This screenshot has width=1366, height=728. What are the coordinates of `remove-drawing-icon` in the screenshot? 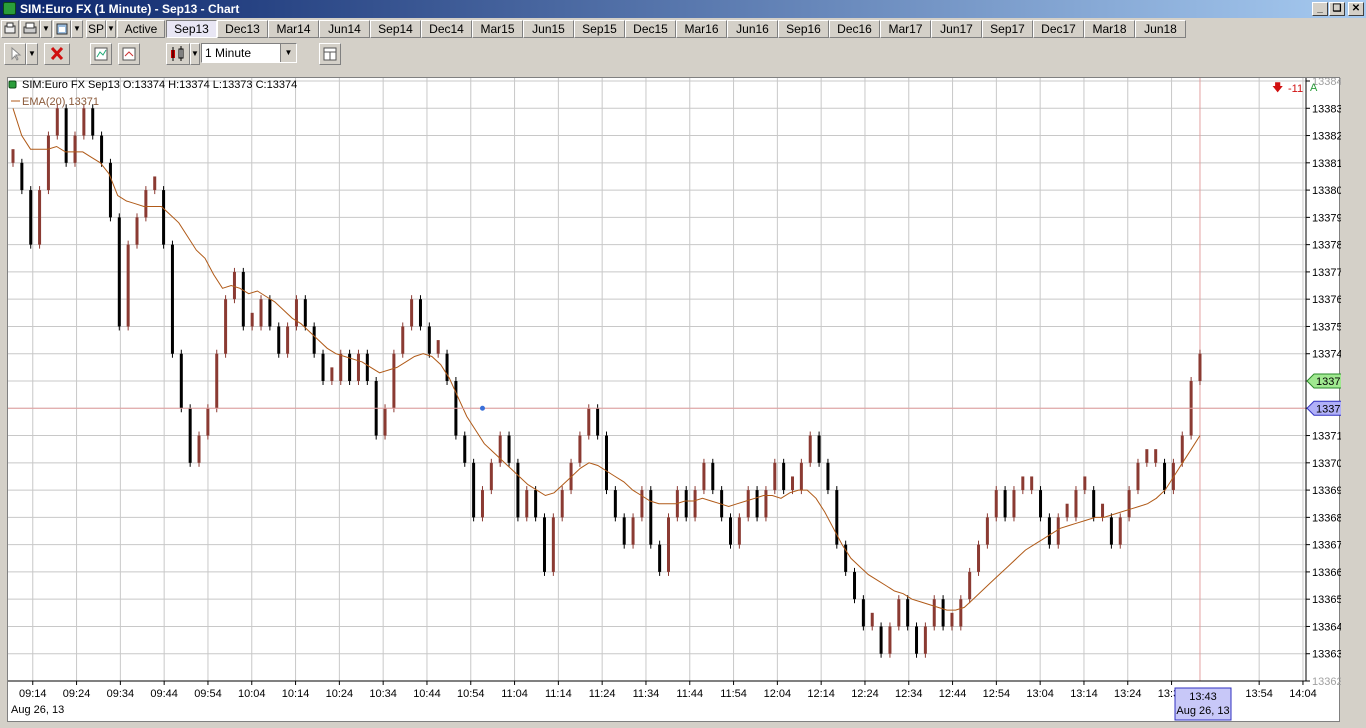 It's located at (57, 54).